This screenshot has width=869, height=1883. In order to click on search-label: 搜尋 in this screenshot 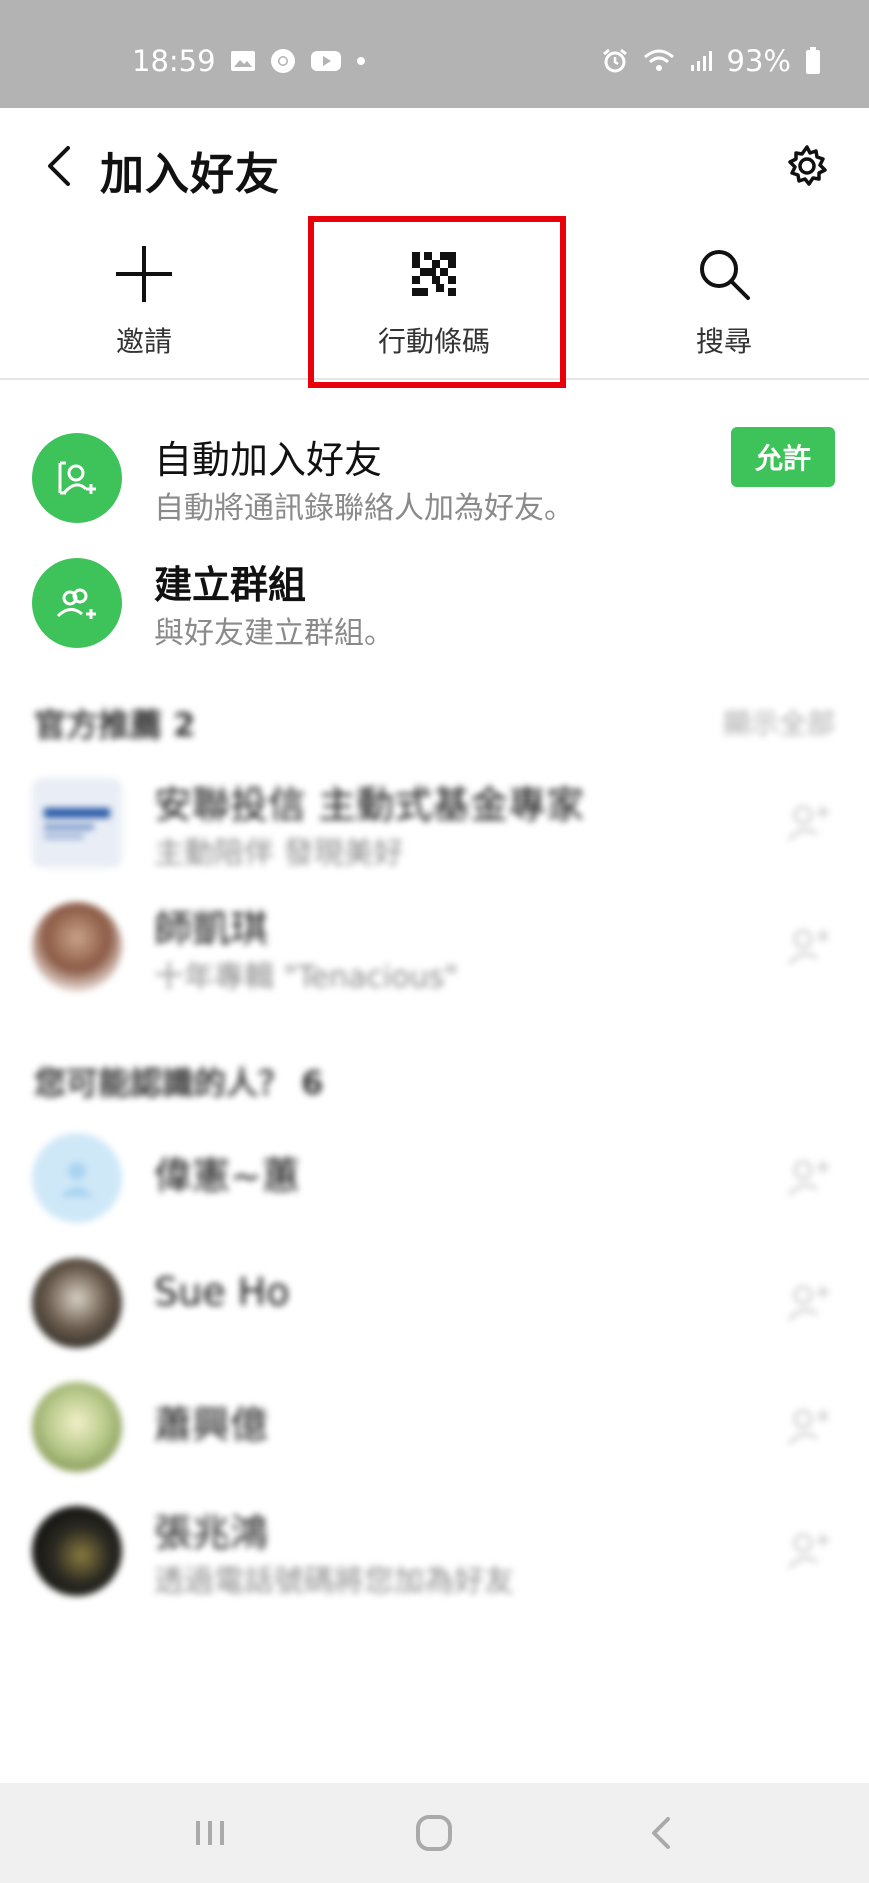, I will do `click(723, 341)`.